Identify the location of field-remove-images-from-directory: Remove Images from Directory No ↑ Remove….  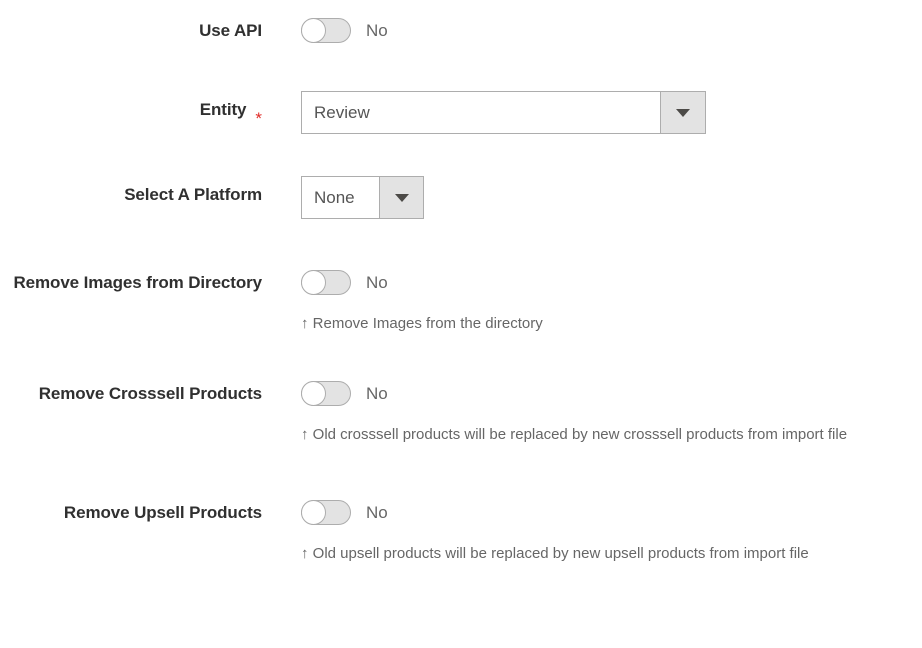
(461, 299).